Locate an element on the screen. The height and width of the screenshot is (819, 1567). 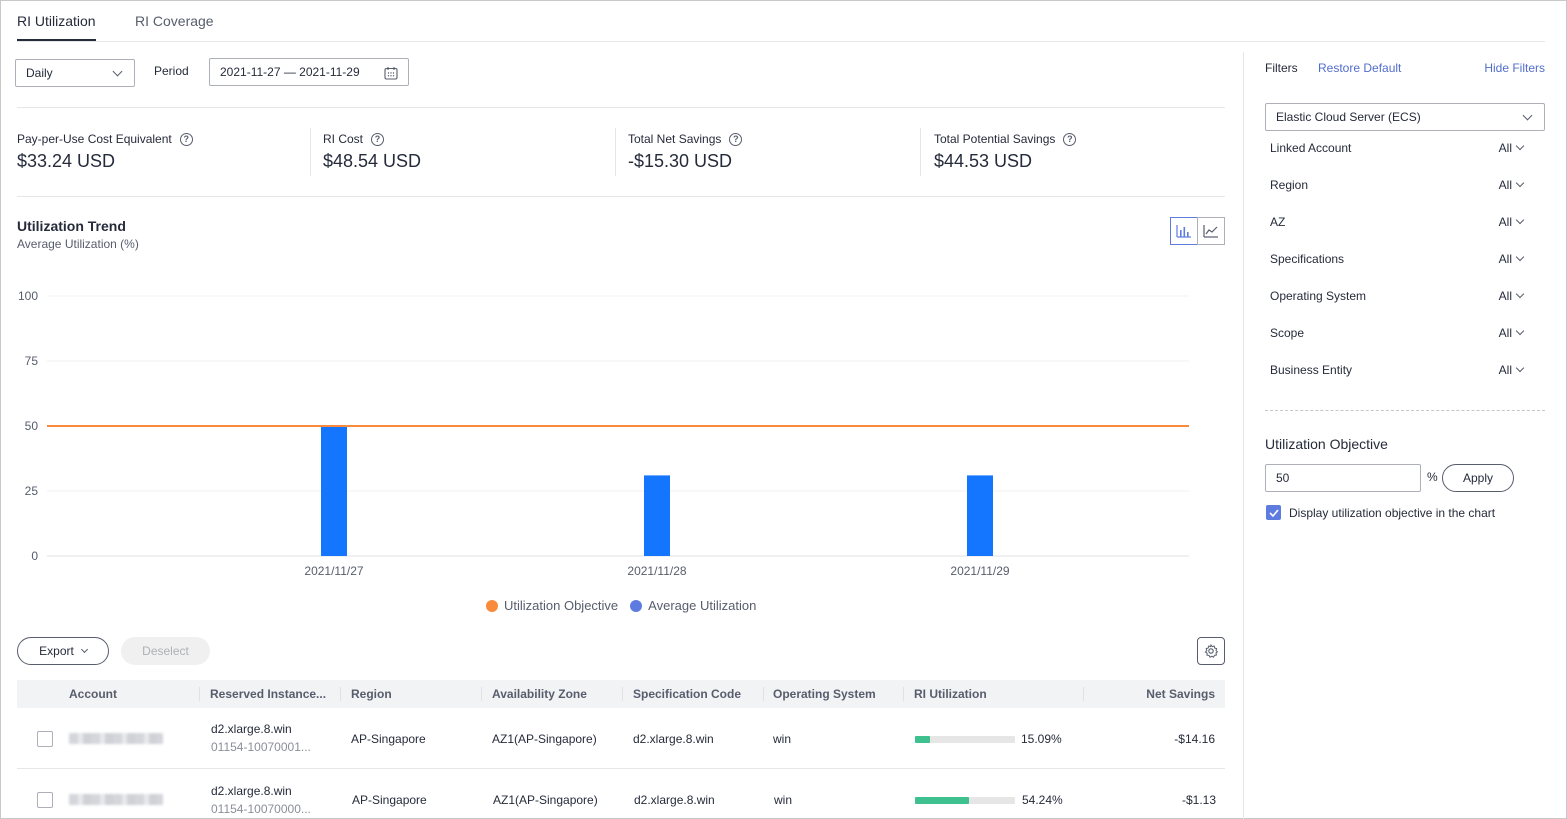
column-header-ri-utilization: RI Utilization is located at coordinates (950, 694).